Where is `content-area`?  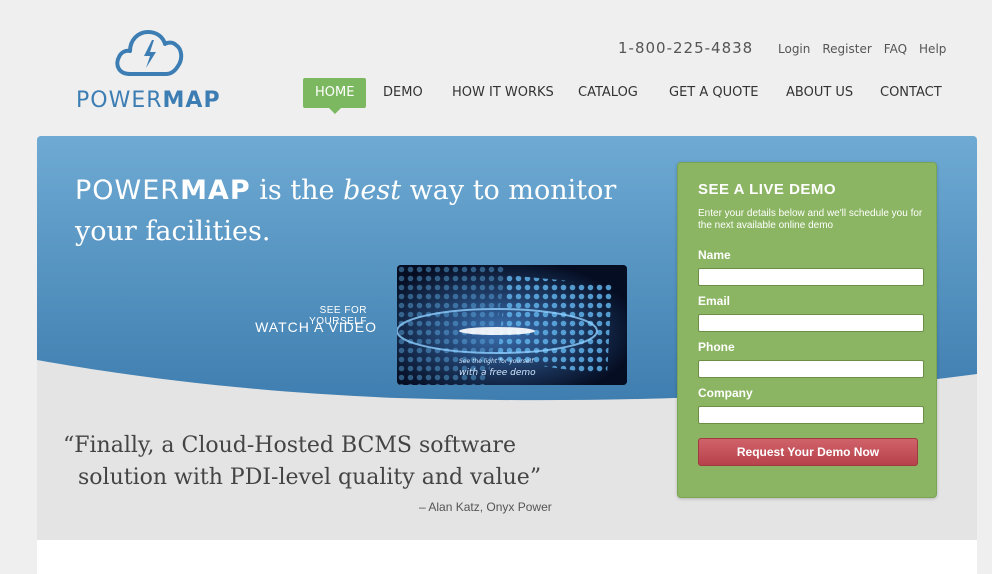
content-area is located at coordinates (507, 557).